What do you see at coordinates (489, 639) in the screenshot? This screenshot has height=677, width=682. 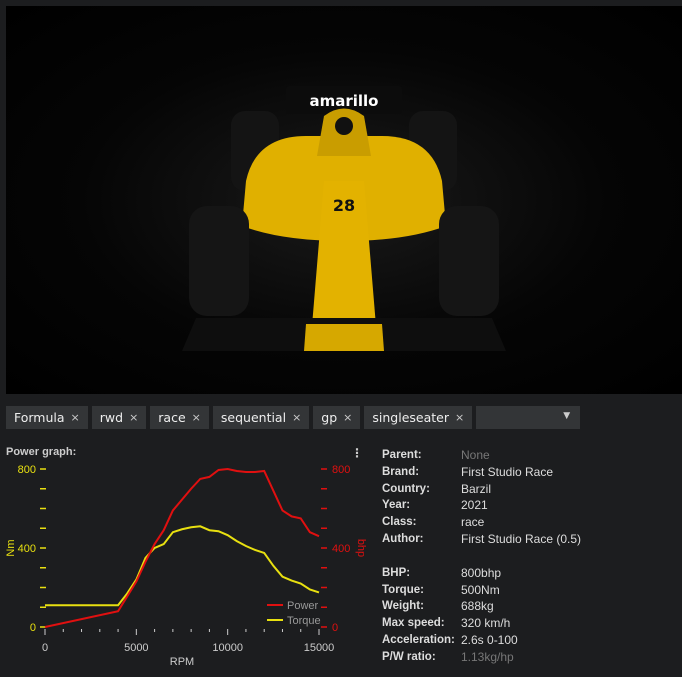 I see `info-value: 2.6s 0-100` at bounding box center [489, 639].